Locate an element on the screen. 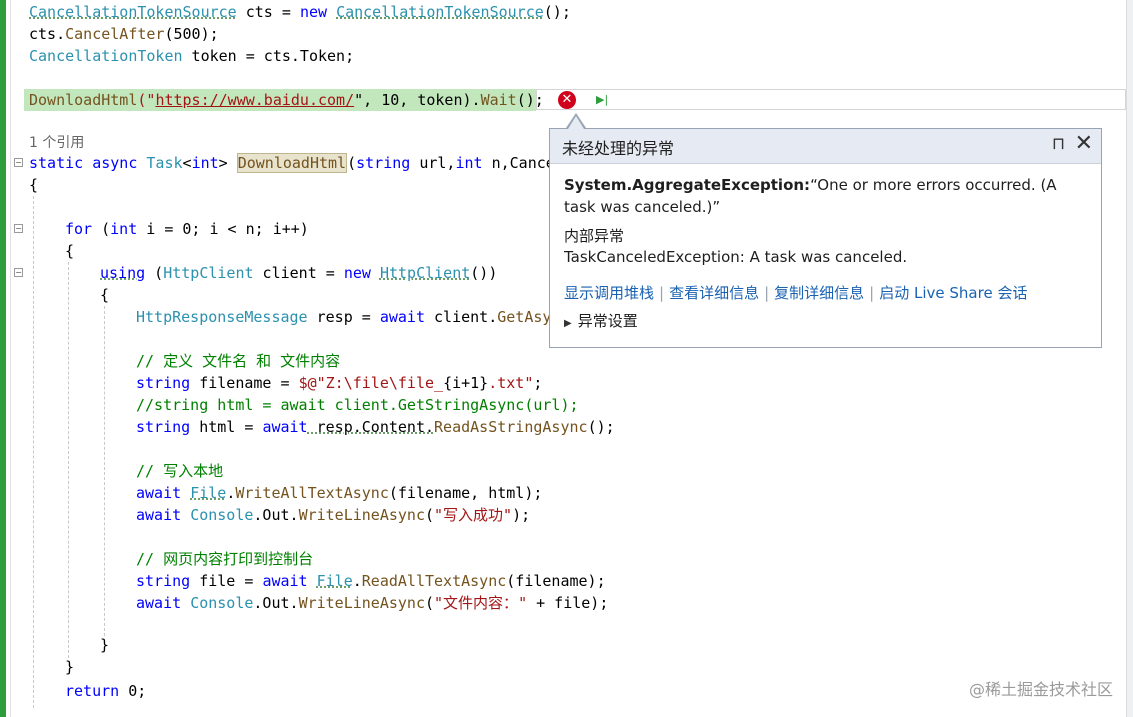 This screenshot has height=717, width=1133. close-icon: ✕ is located at coordinates (1084, 144).